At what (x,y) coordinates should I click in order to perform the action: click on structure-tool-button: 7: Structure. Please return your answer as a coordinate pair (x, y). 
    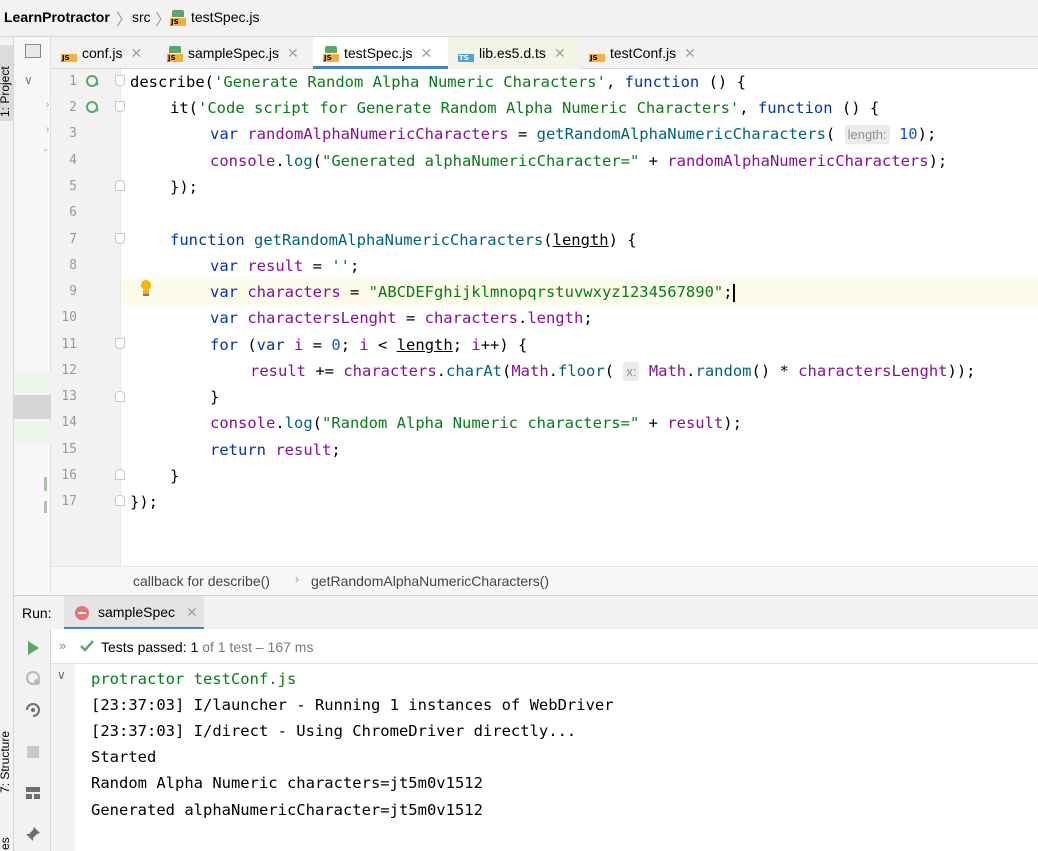
    Looking at the image, I should click on (6, 757).